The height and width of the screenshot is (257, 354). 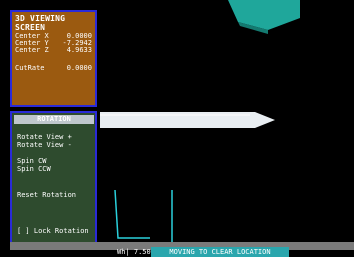 I want to click on rotate-view-plus-button: Rotate View +, so click(x=44, y=137).